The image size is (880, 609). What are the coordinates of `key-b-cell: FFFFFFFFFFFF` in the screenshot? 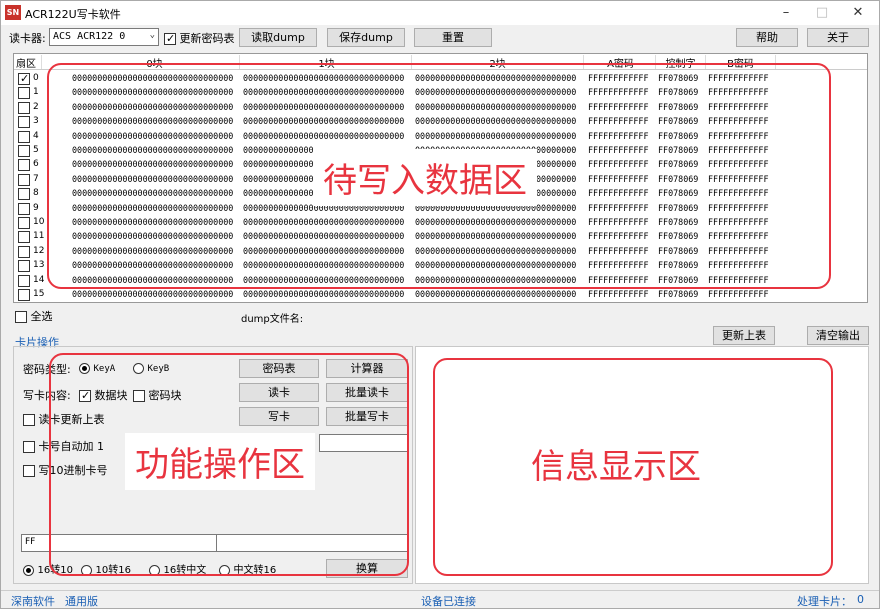 It's located at (738, 294).